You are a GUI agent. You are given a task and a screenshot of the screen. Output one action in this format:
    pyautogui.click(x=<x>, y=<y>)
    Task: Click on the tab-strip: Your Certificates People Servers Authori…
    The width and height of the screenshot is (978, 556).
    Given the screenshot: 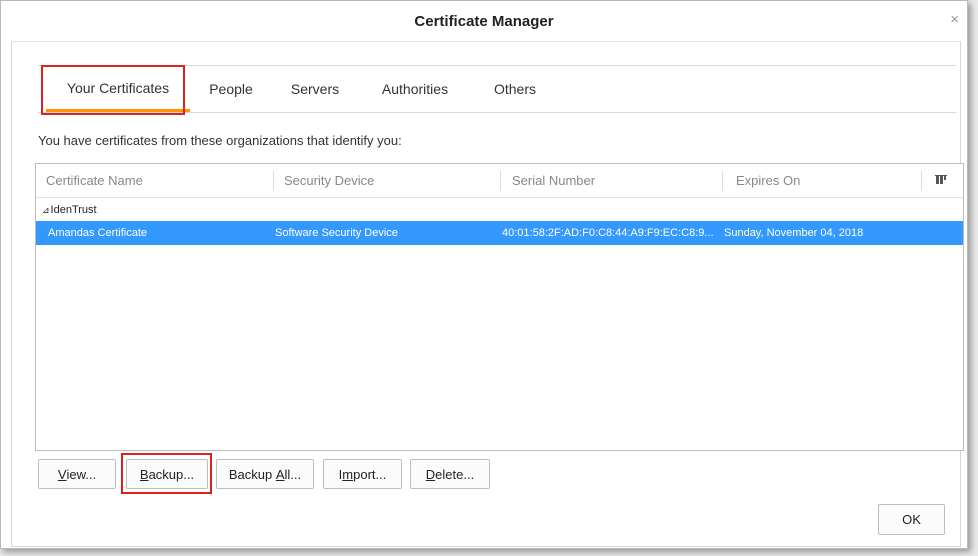 What is the action you would take?
    pyautogui.click(x=497, y=89)
    